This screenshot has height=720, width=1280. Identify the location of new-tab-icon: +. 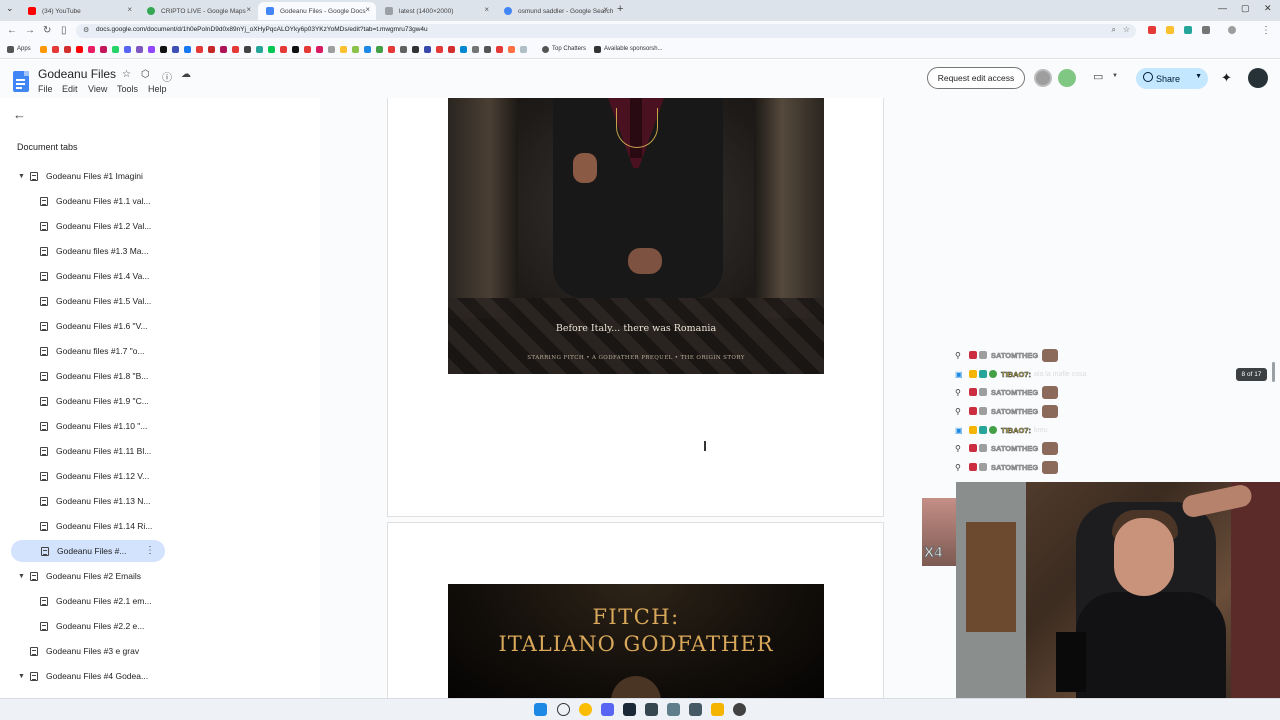
(620, 9).